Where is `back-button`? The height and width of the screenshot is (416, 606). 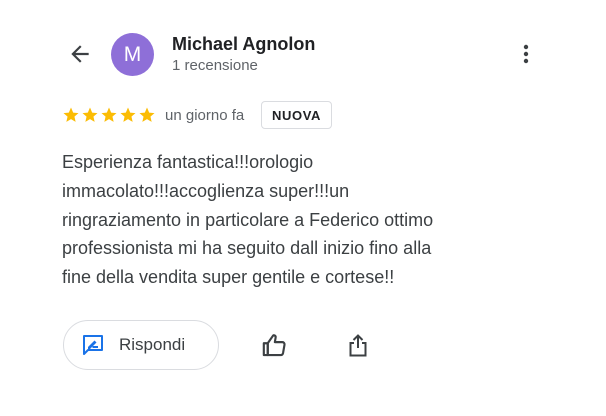 back-button is located at coordinates (80, 54).